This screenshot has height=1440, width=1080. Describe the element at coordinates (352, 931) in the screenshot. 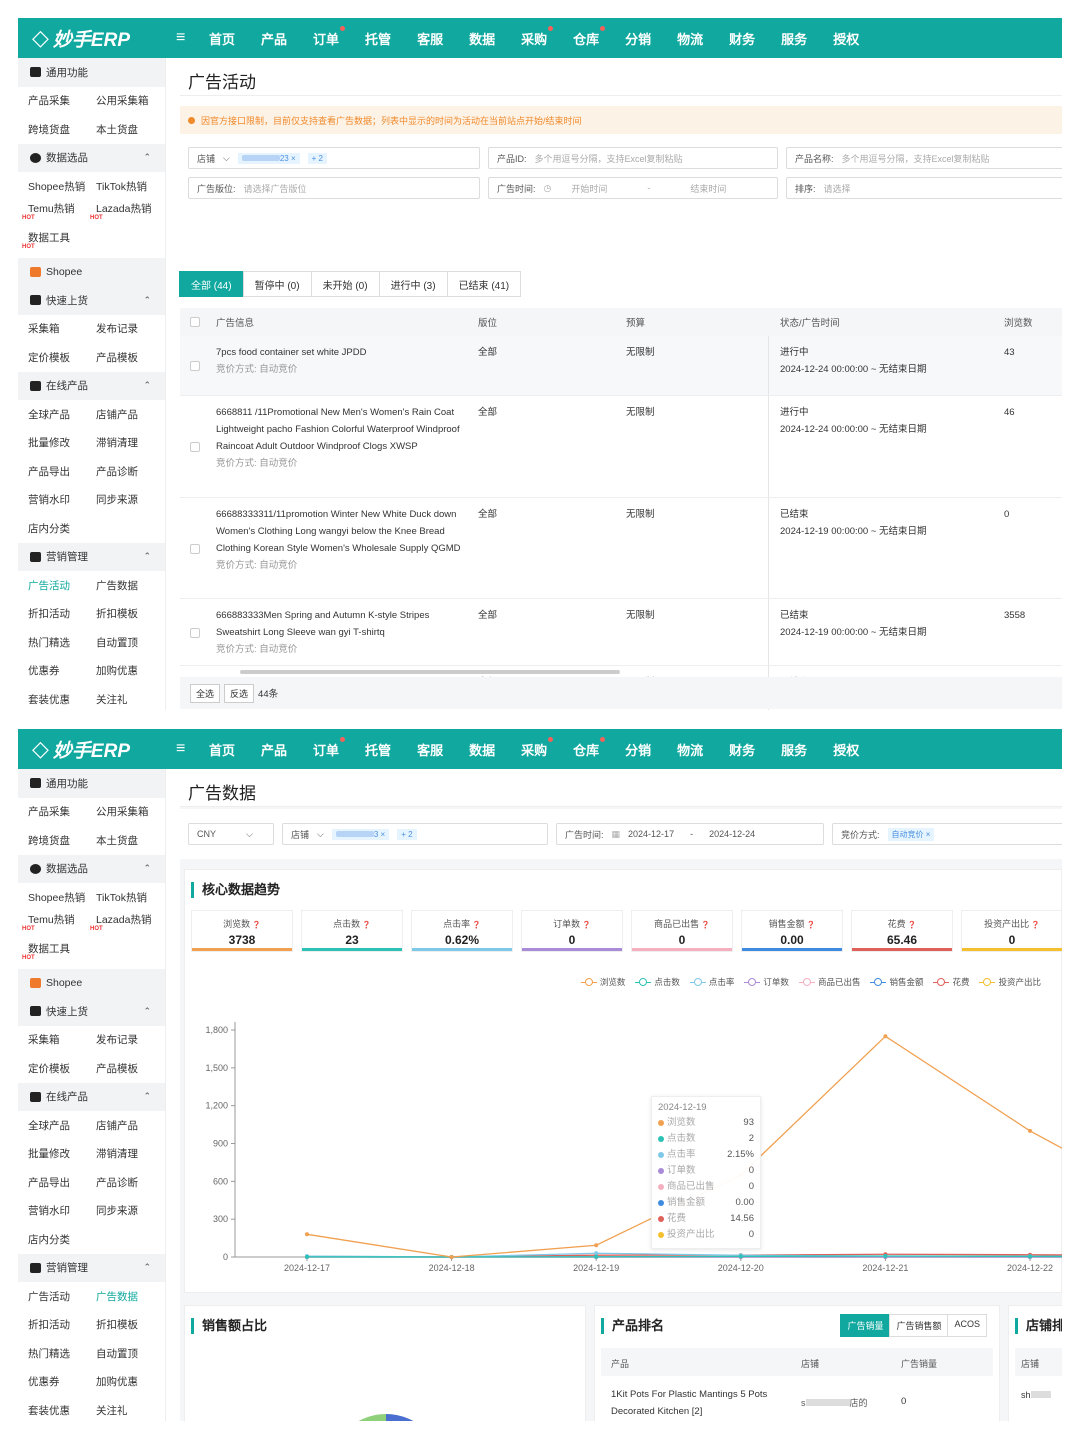

I see `metric-card: 点击数 ❓ 23` at that location.